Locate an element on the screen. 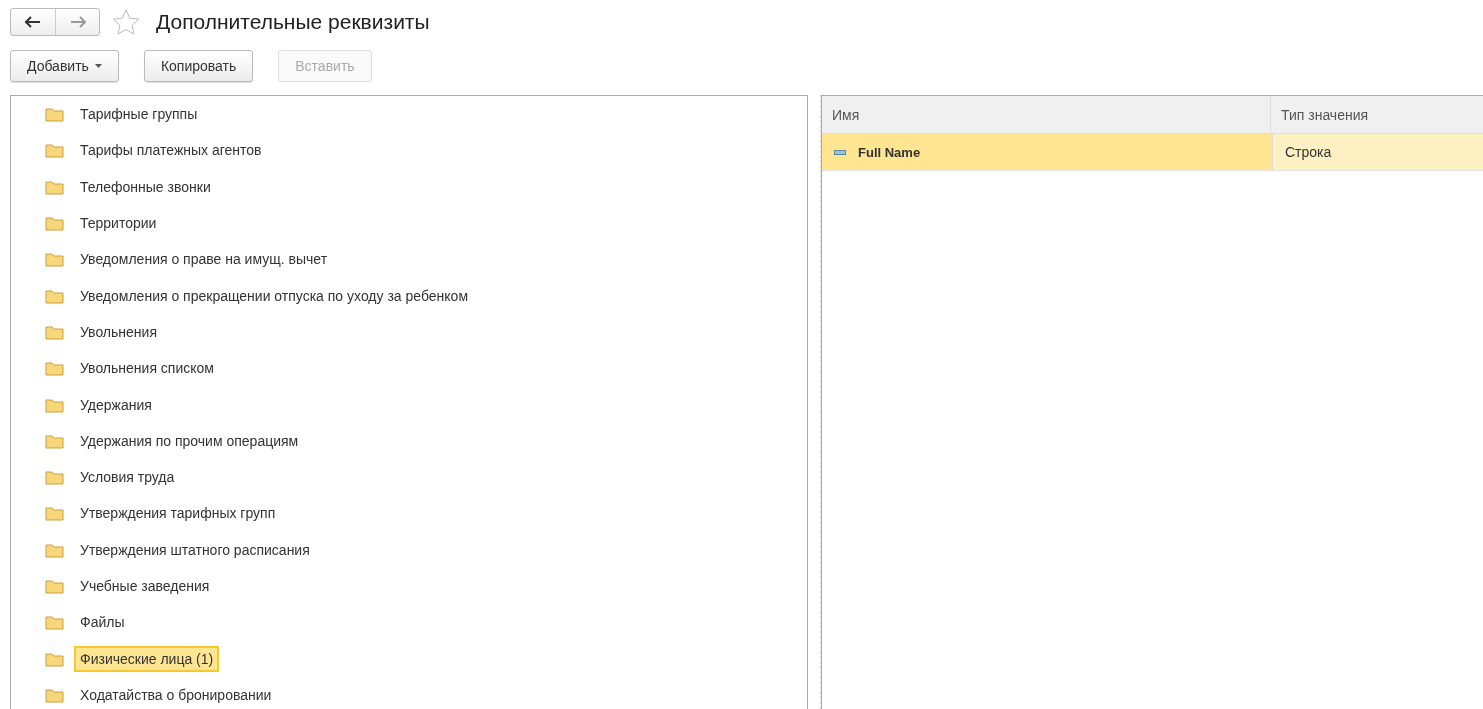  tree-item: Файлы is located at coordinates (102, 622).